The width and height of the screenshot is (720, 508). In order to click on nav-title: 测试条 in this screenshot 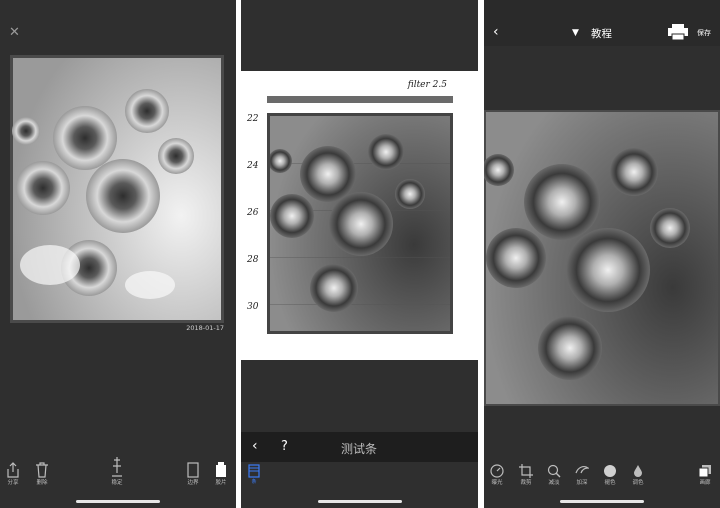, I will do `click(359, 449)`.